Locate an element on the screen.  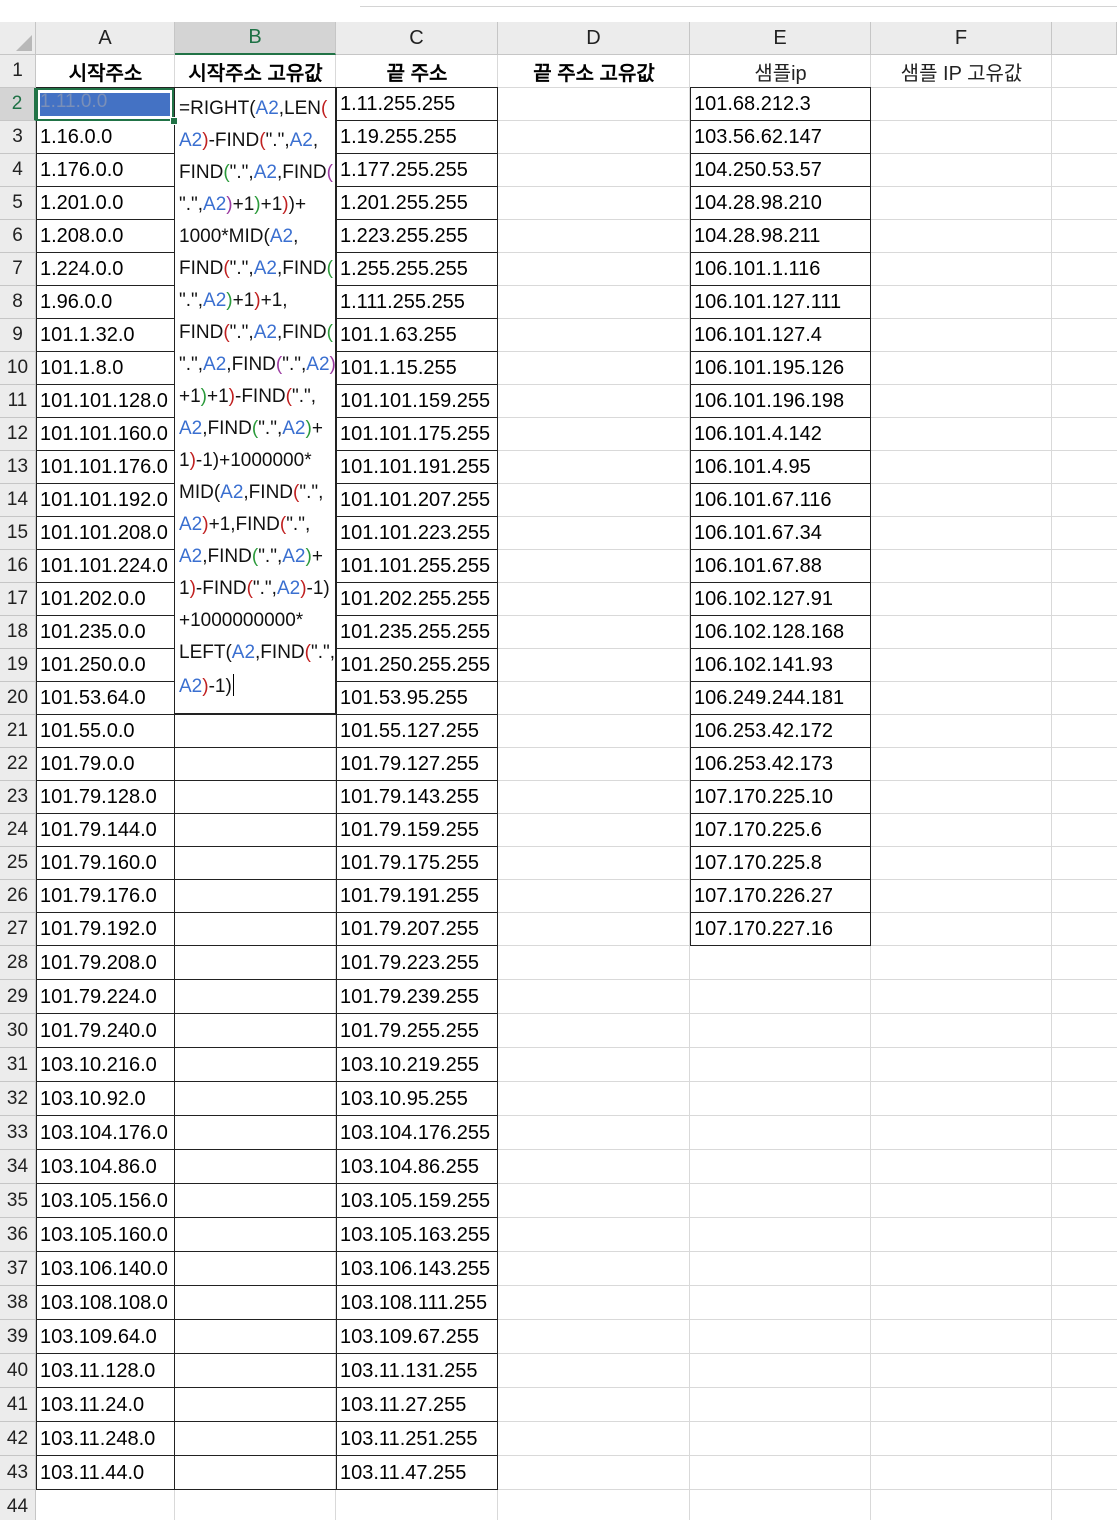
cell-e13: 106.101.4.95 is located at coordinates (780, 467).